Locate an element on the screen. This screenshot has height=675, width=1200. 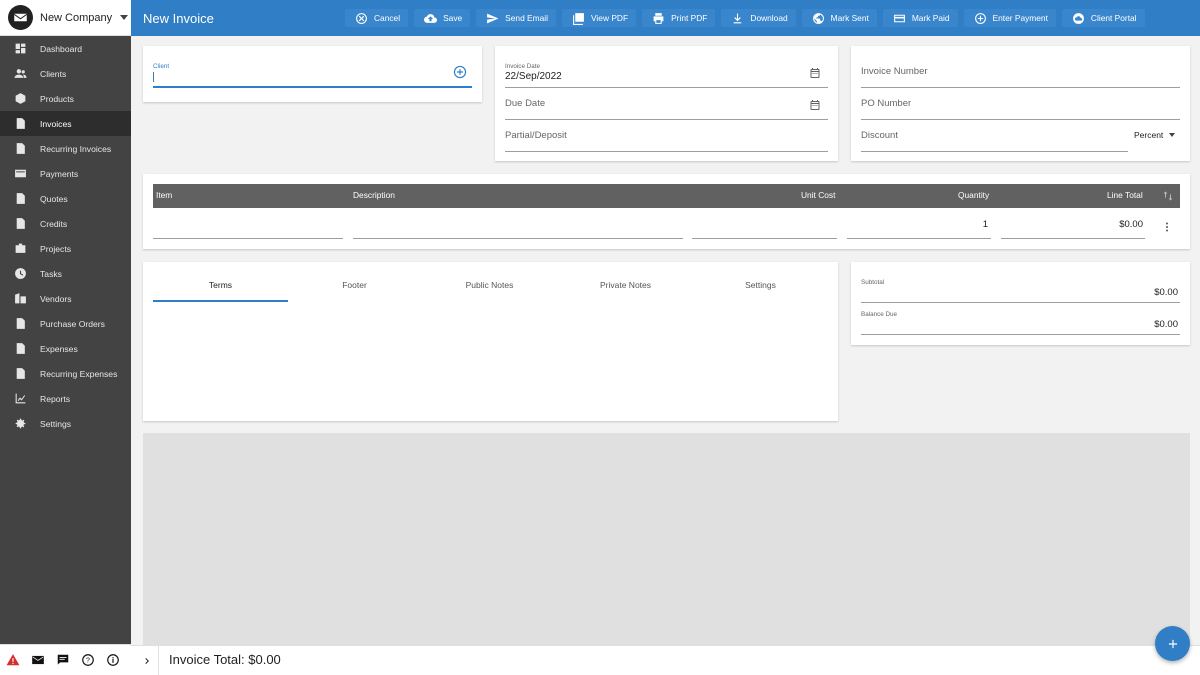
partial-deposit-field: Partial/Deposit is located at coordinates (666, 137).